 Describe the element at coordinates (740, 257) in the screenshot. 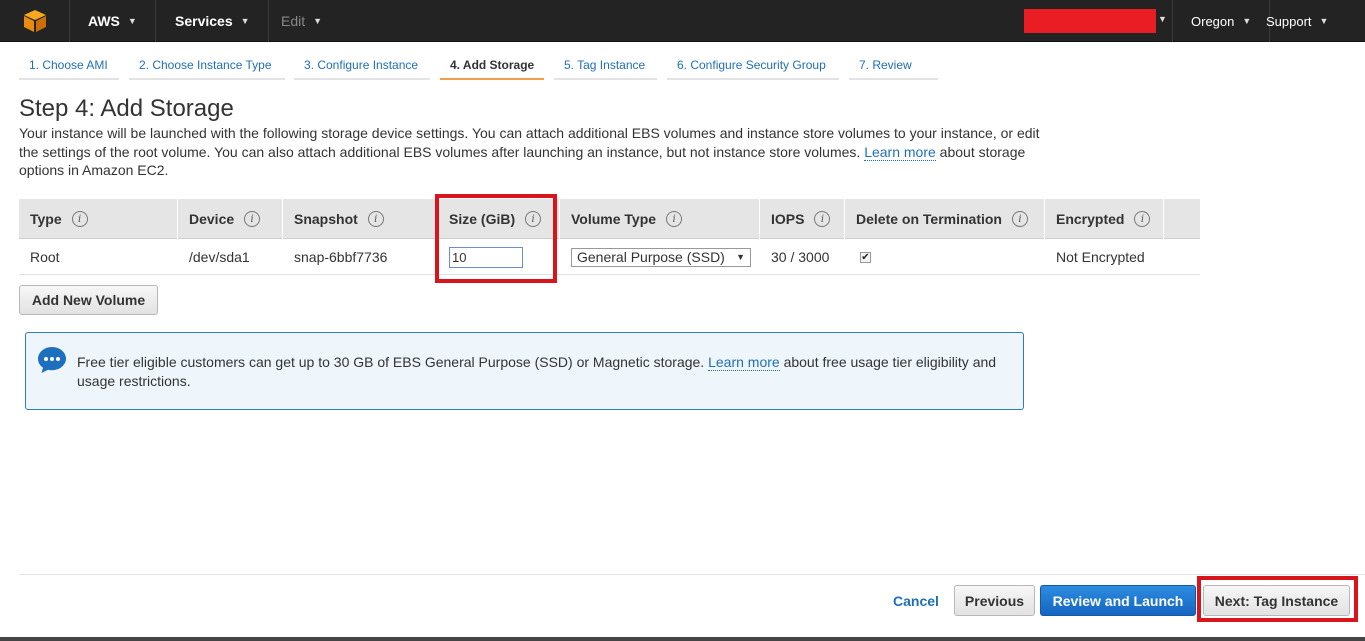

I see `dropdown-arrow-icon: ▼` at that location.